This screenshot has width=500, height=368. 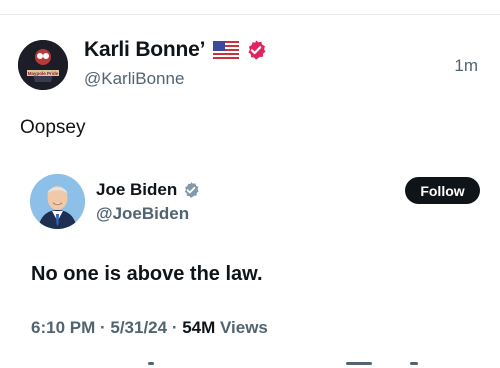 I want to click on follow-button: Follow, so click(x=442, y=190).